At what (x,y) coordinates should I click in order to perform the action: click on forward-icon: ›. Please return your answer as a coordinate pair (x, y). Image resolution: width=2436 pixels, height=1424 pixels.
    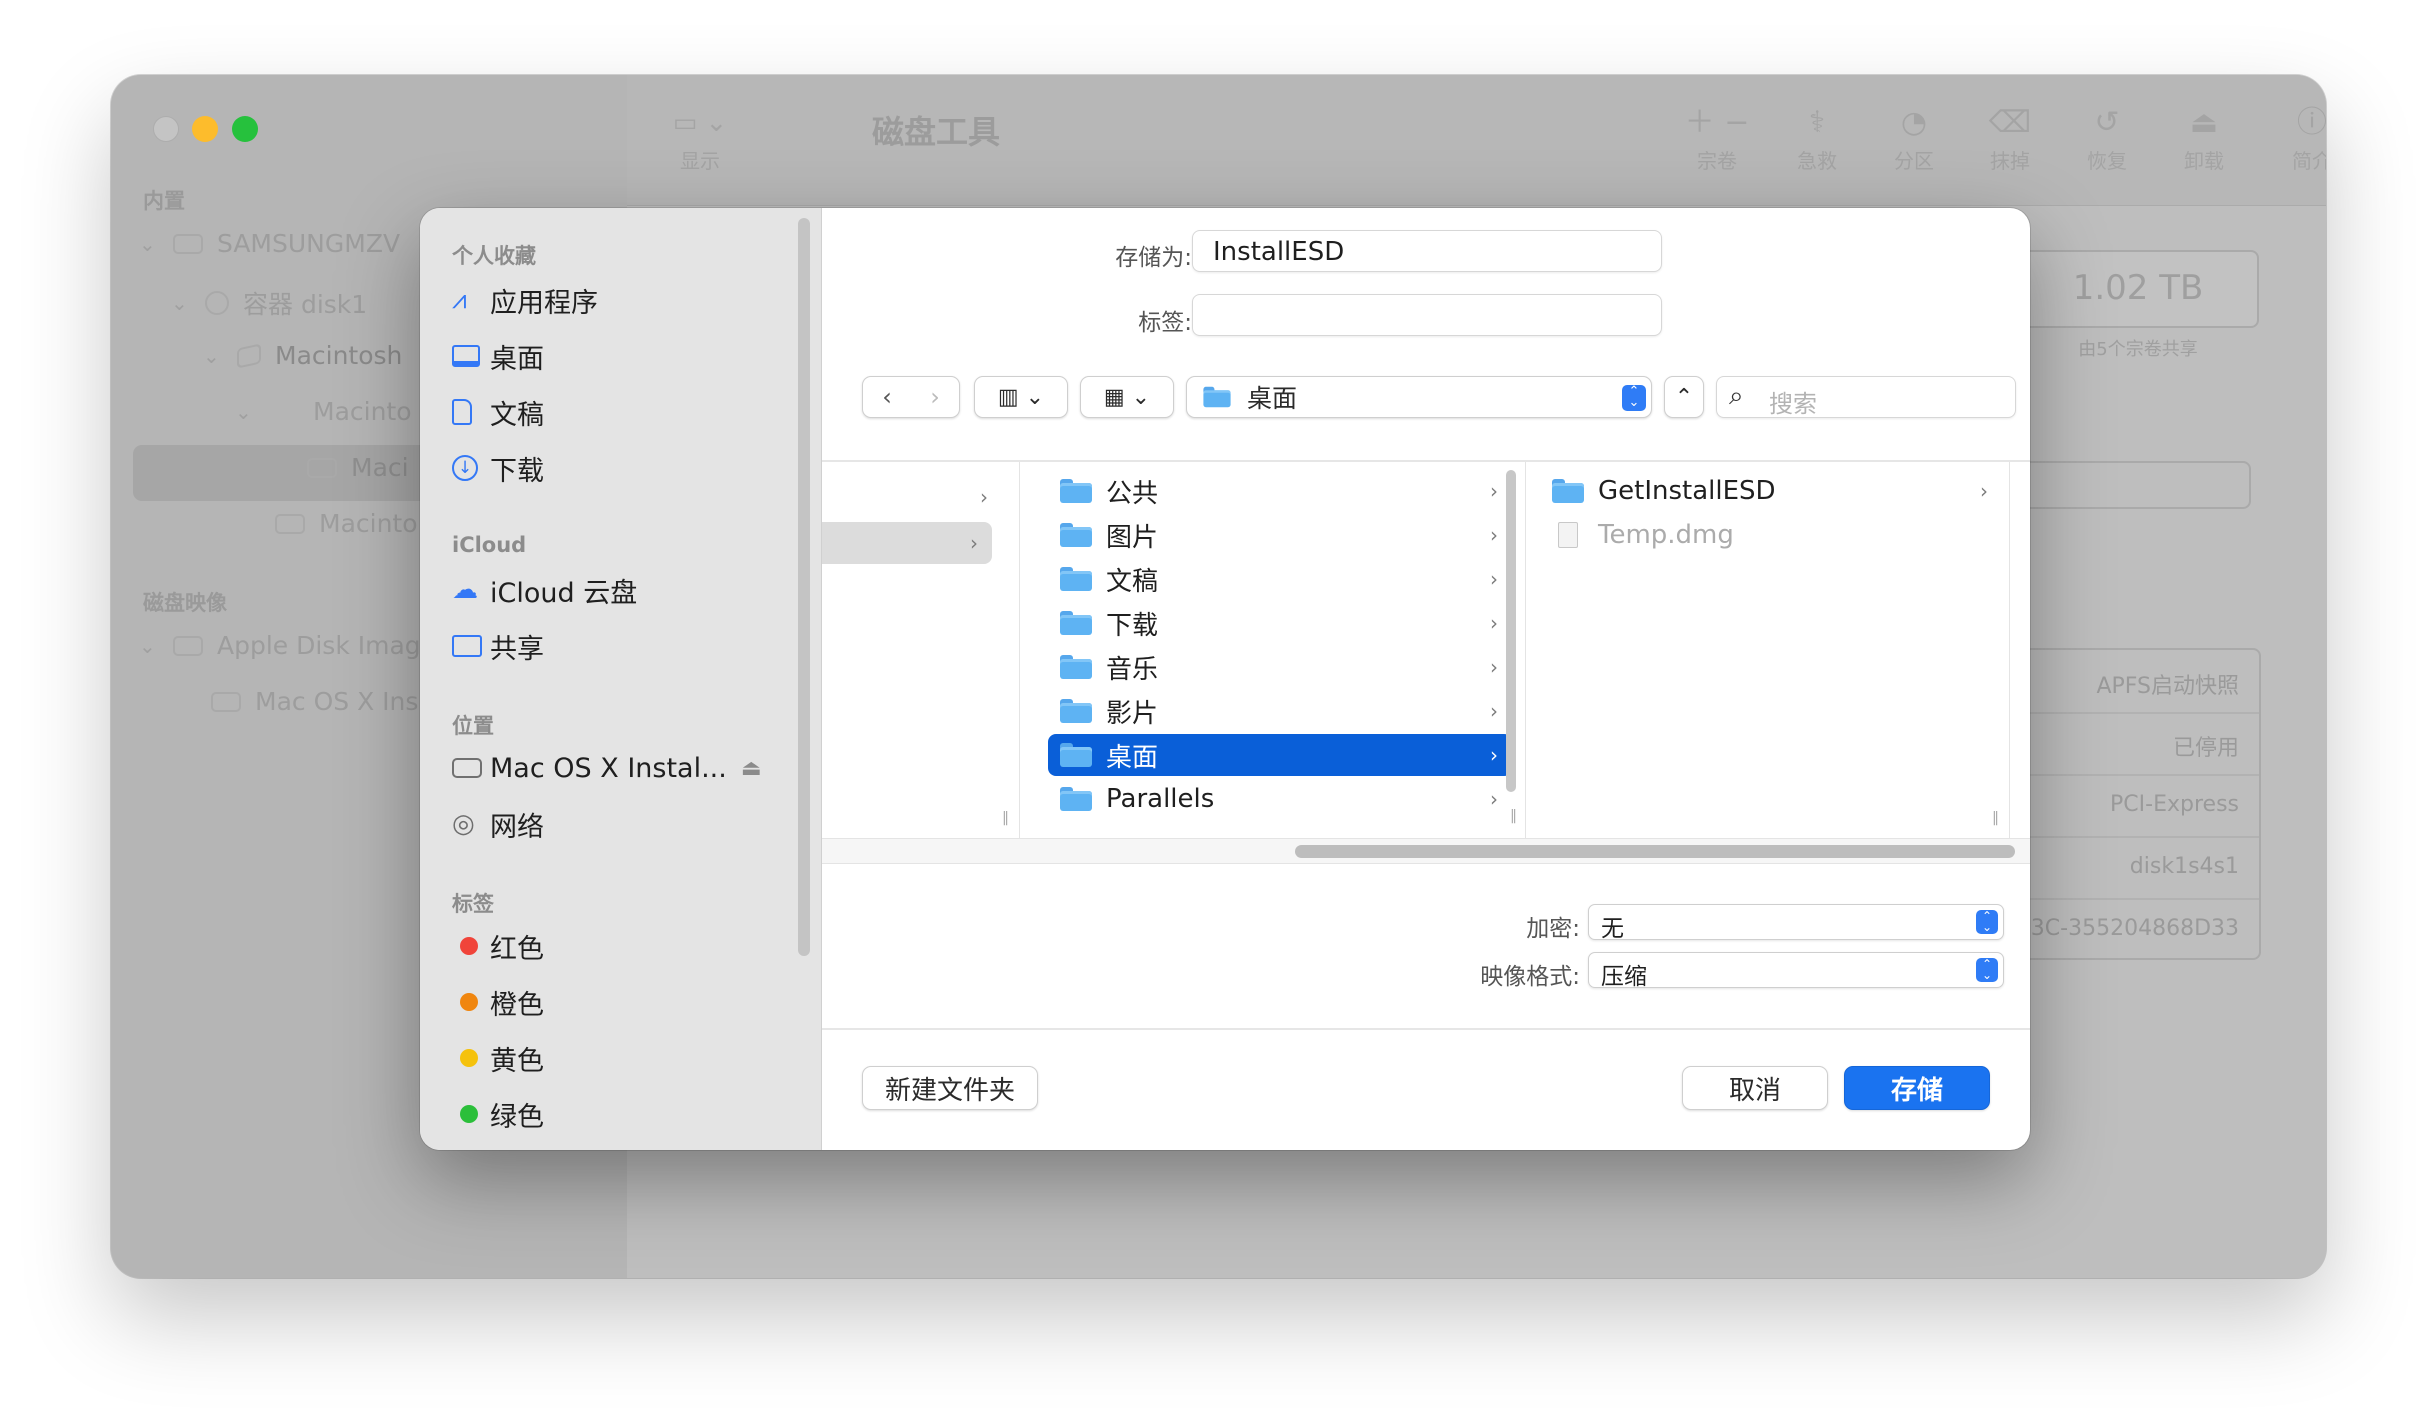
    Looking at the image, I should click on (935, 397).